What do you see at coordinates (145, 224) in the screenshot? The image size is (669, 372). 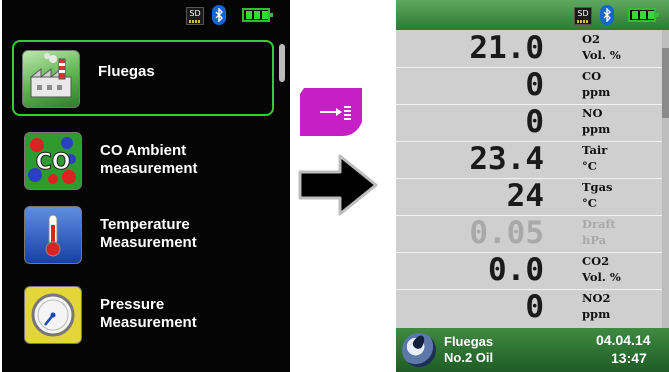 I see `menu-label-line1: Temperature` at bounding box center [145, 224].